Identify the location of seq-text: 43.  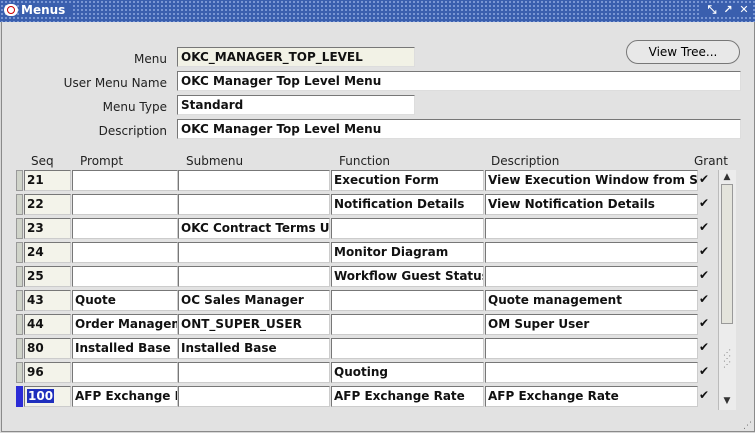
(35, 300).